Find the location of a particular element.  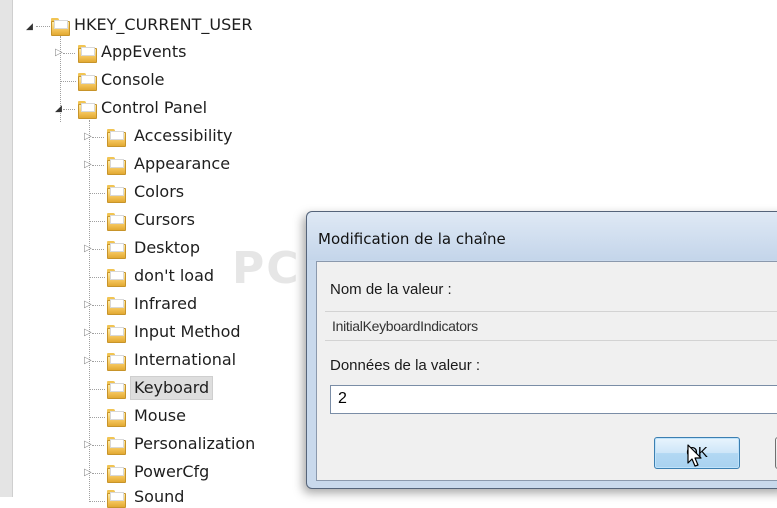

collapse-arrow-icon: ◢ is located at coordinates (31, 27).